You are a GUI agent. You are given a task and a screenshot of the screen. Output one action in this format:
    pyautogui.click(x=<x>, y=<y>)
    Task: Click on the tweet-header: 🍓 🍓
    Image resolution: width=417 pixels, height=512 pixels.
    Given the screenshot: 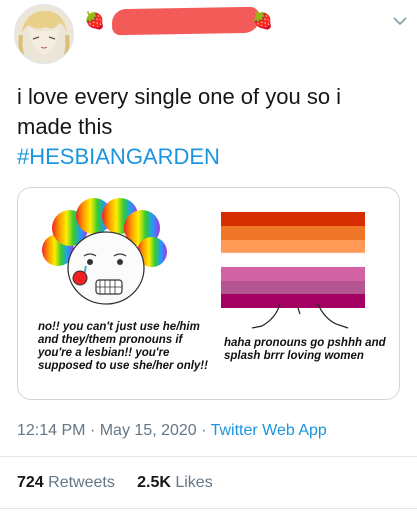 What is the action you would take?
    pyautogui.click(x=208, y=36)
    